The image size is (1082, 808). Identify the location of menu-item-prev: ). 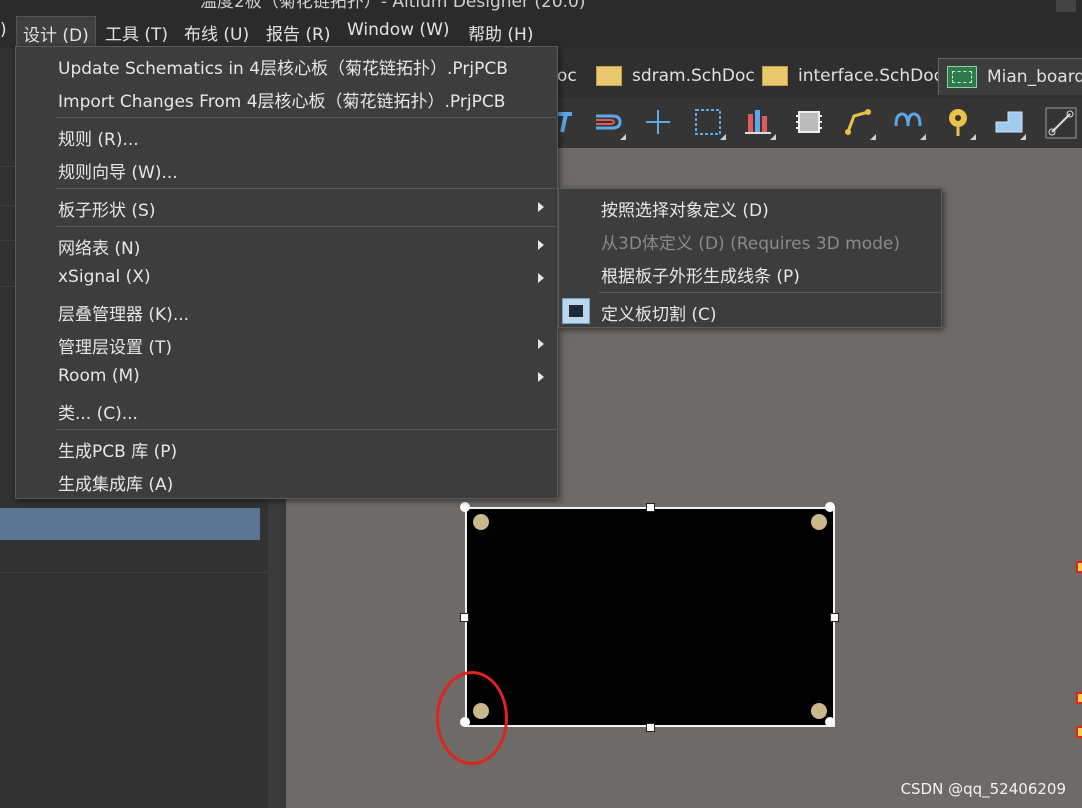
(3, 30).